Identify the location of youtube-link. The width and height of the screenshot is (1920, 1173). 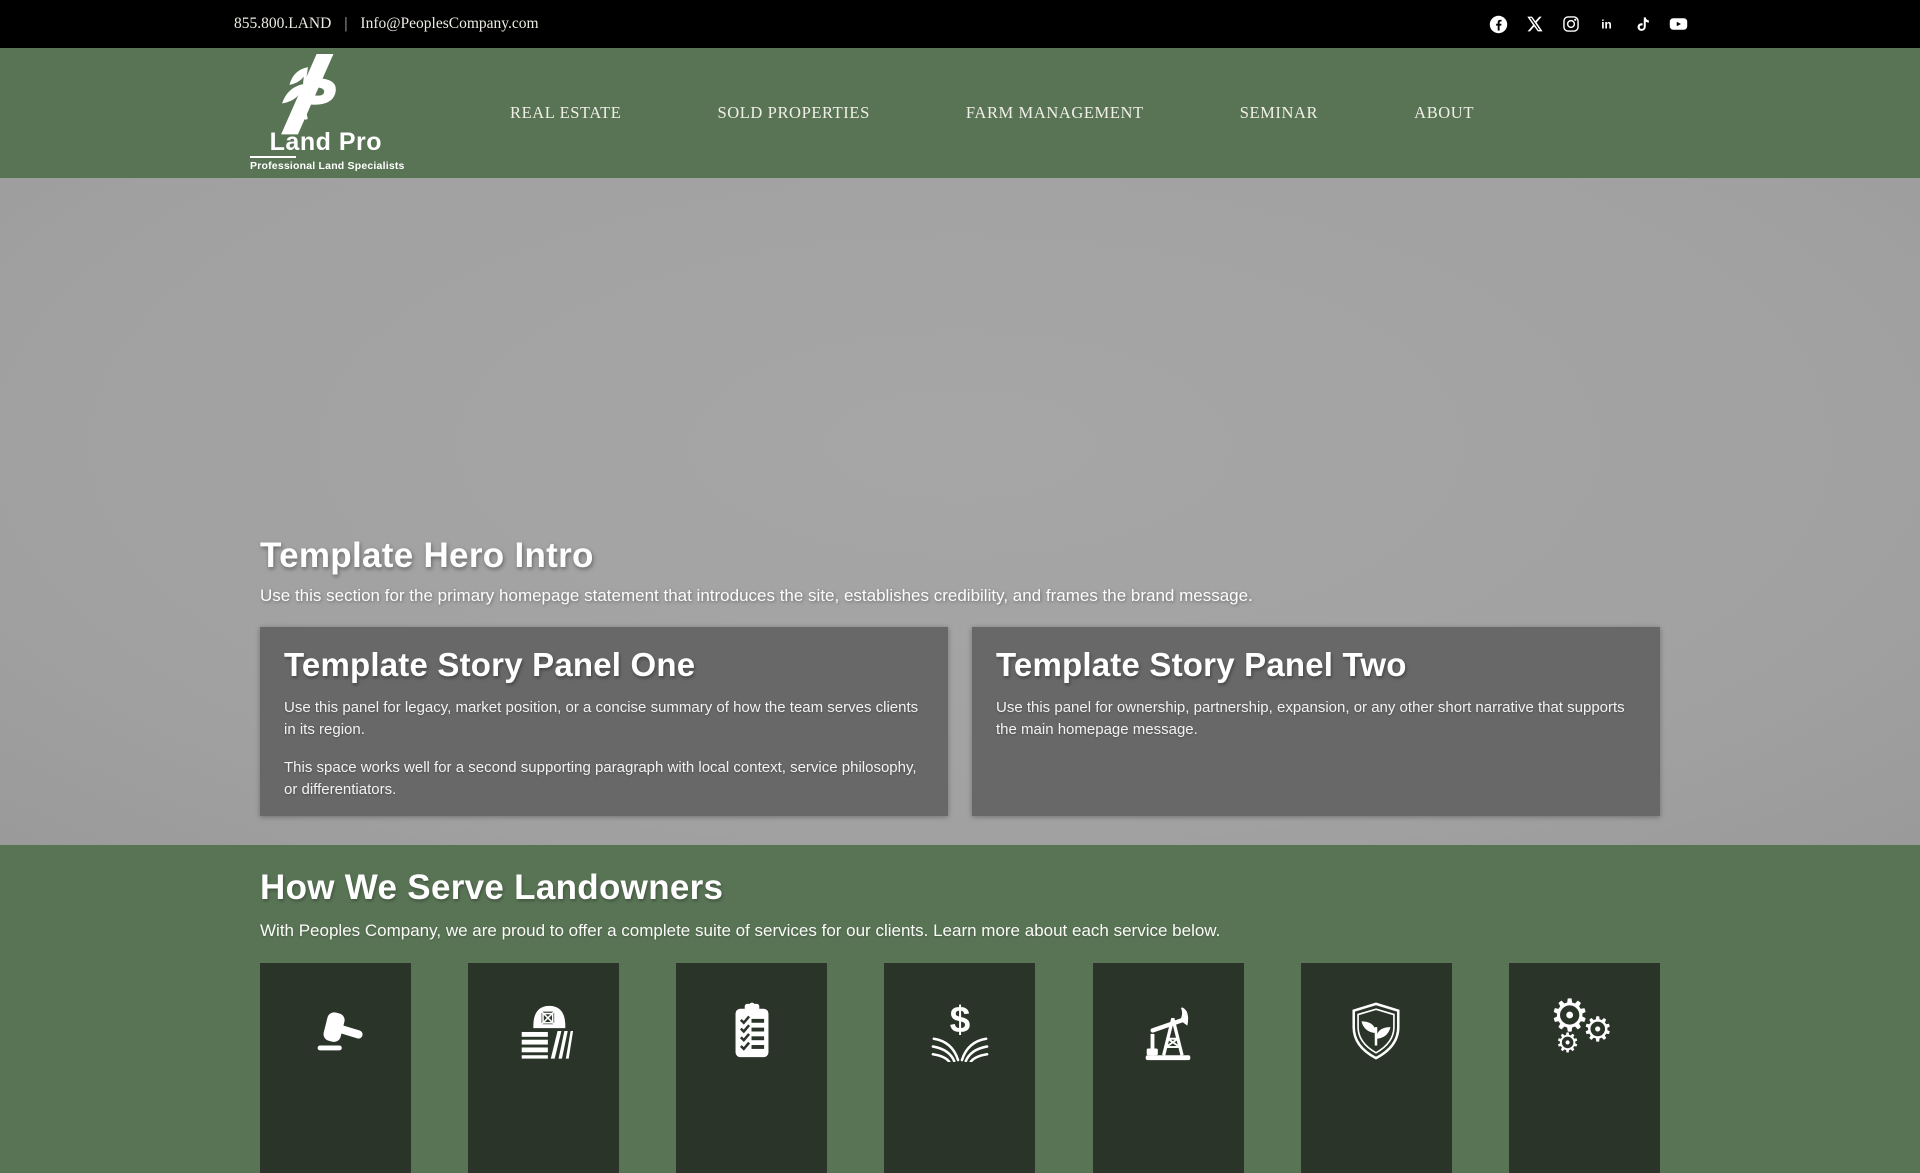
(1678, 24).